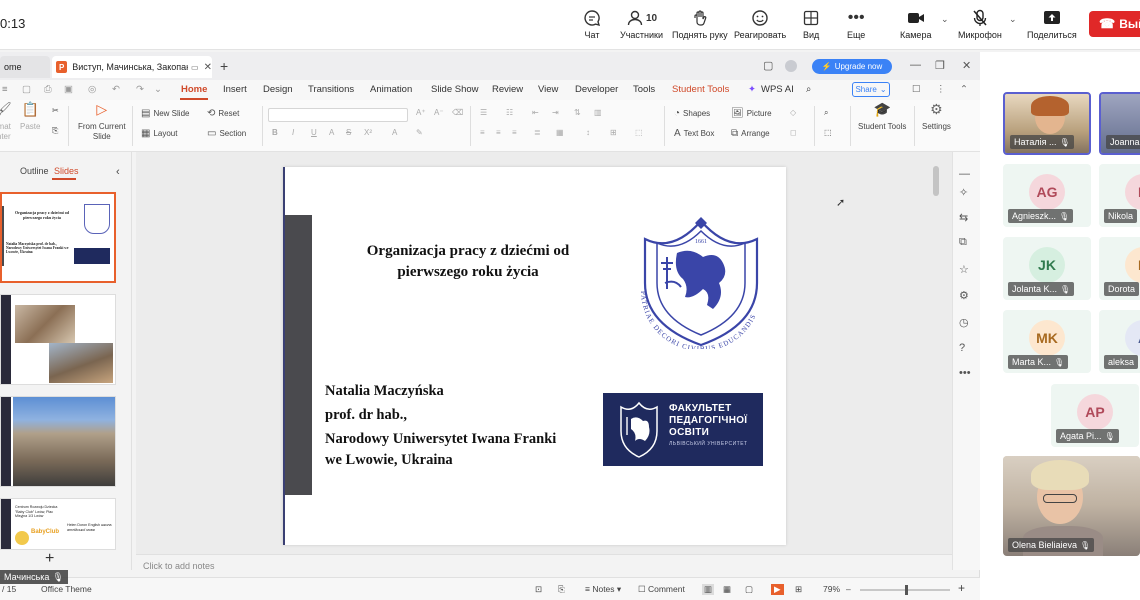 The width and height of the screenshot is (1140, 600). I want to click on view-button: Вид, so click(811, 23).